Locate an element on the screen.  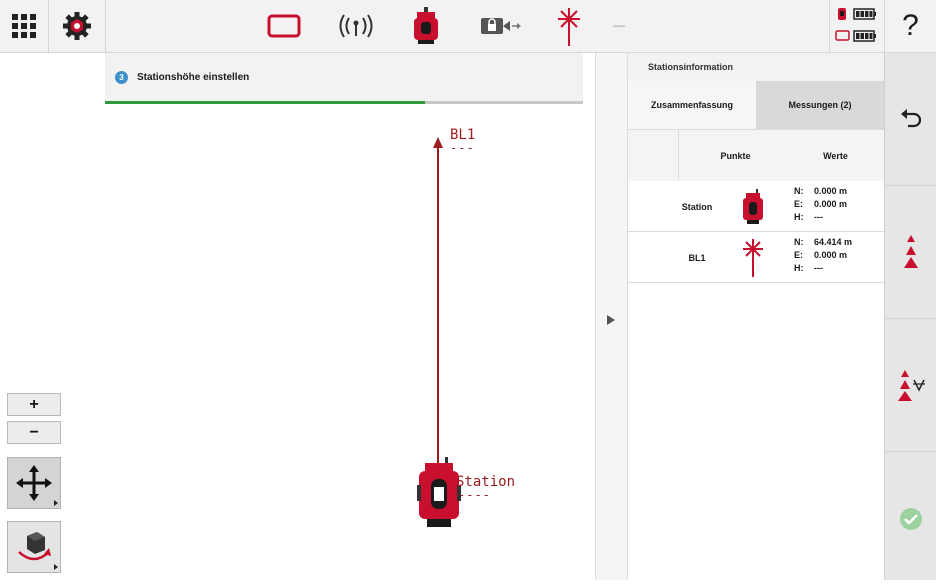
step-title: Stationshöhe einstellen is located at coordinates (193, 77).